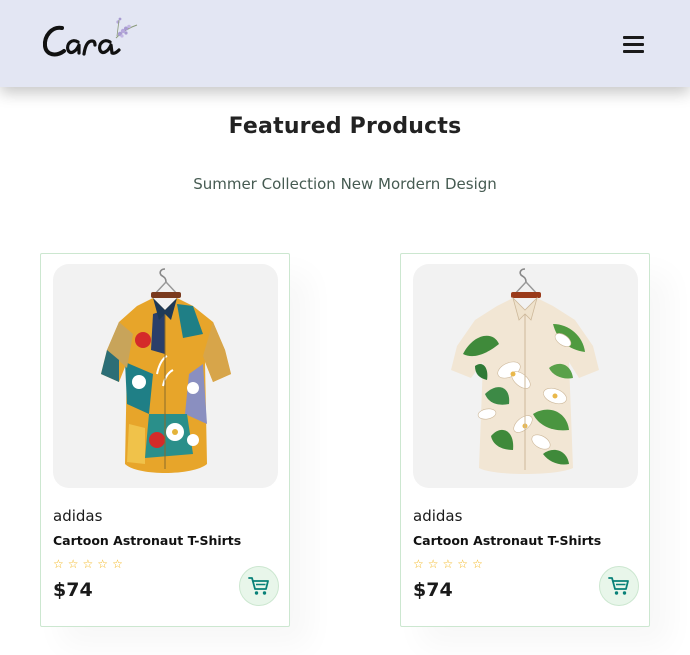 Image resolution: width=690 pixels, height=655 pixels. Describe the element at coordinates (92, 39) in the screenshot. I see `cara-logo` at that location.